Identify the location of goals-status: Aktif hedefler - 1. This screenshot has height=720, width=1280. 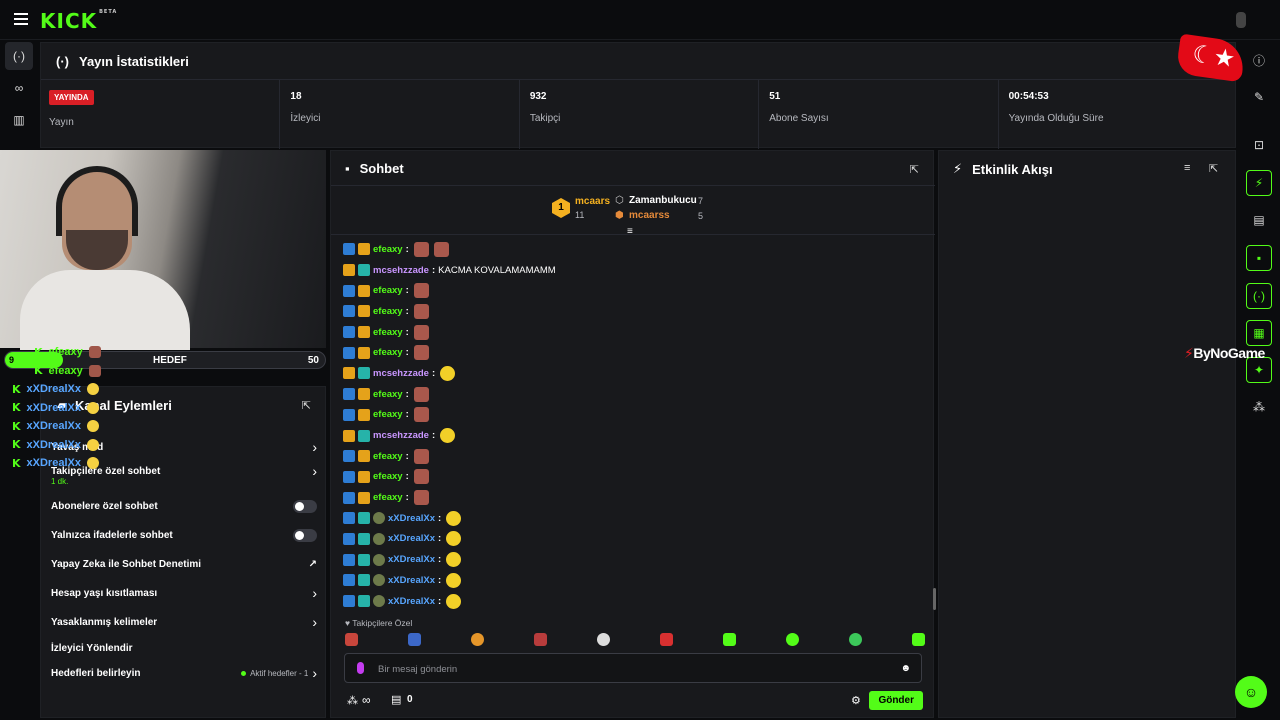
(279, 673).